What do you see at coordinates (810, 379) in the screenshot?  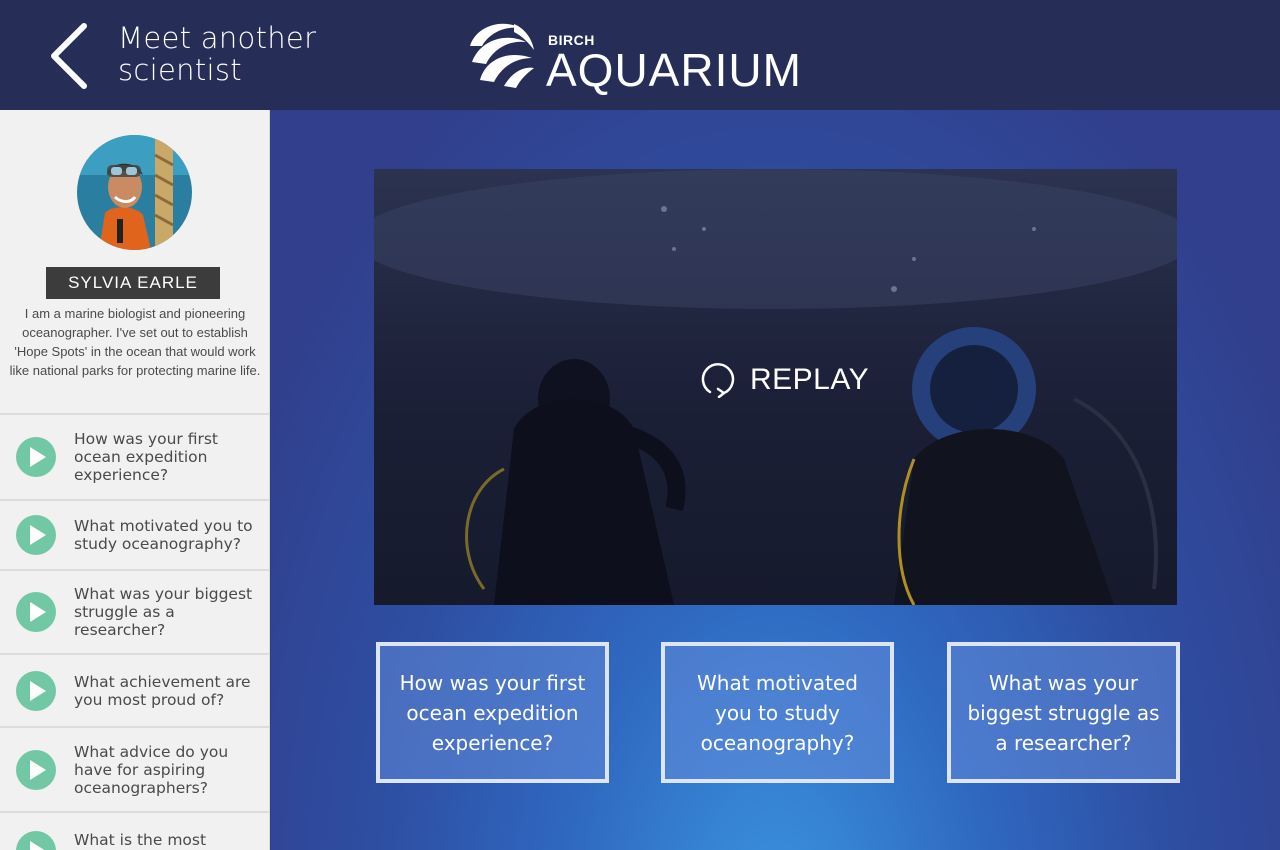 I see `replay-label: REPLAY` at bounding box center [810, 379].